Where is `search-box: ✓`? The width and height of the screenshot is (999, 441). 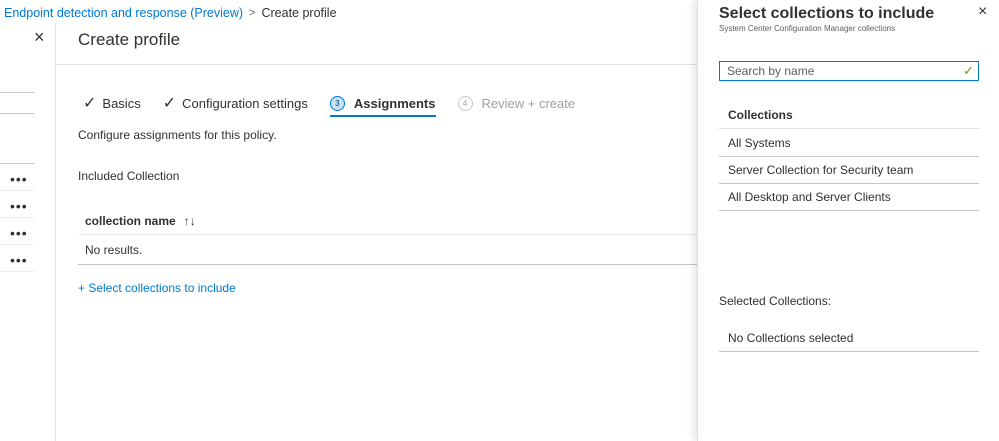
search-box: ✓ is located at coordinates (849, 71).